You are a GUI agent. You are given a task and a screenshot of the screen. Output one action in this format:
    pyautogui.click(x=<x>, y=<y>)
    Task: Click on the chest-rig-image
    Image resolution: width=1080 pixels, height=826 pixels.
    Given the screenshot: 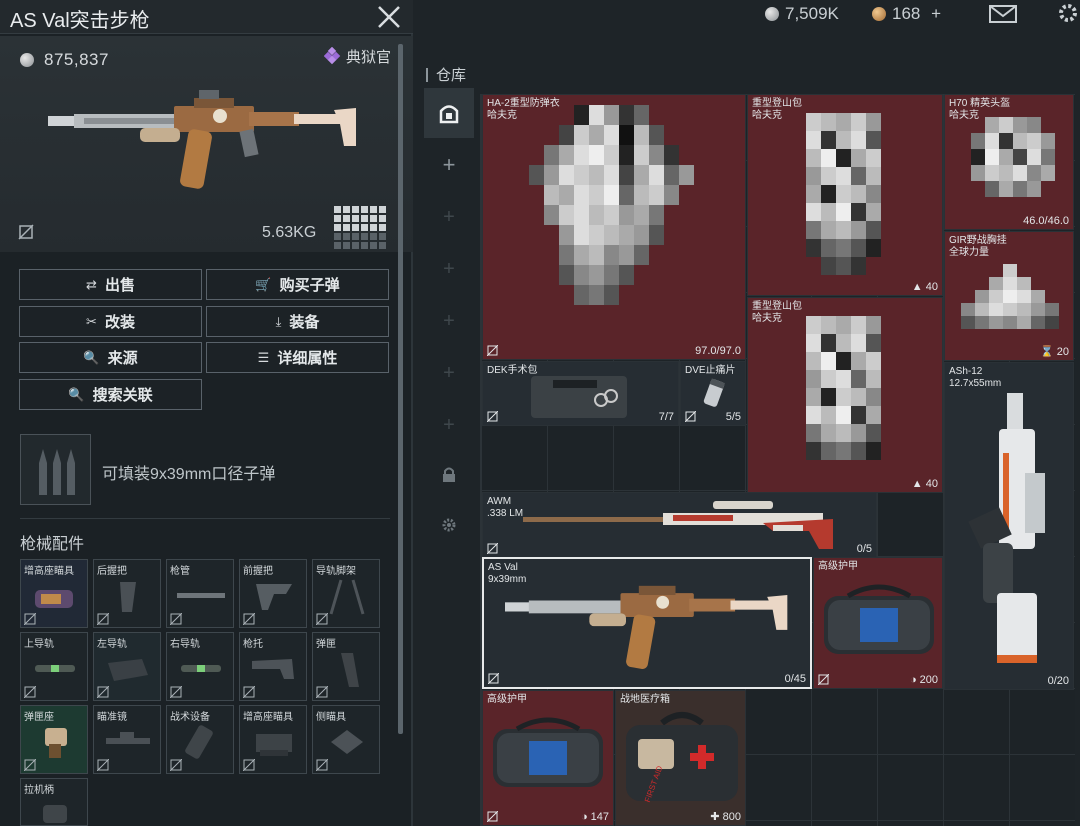 What is the action you would take?
    pyautogui.click(x=1010, y=296)
    